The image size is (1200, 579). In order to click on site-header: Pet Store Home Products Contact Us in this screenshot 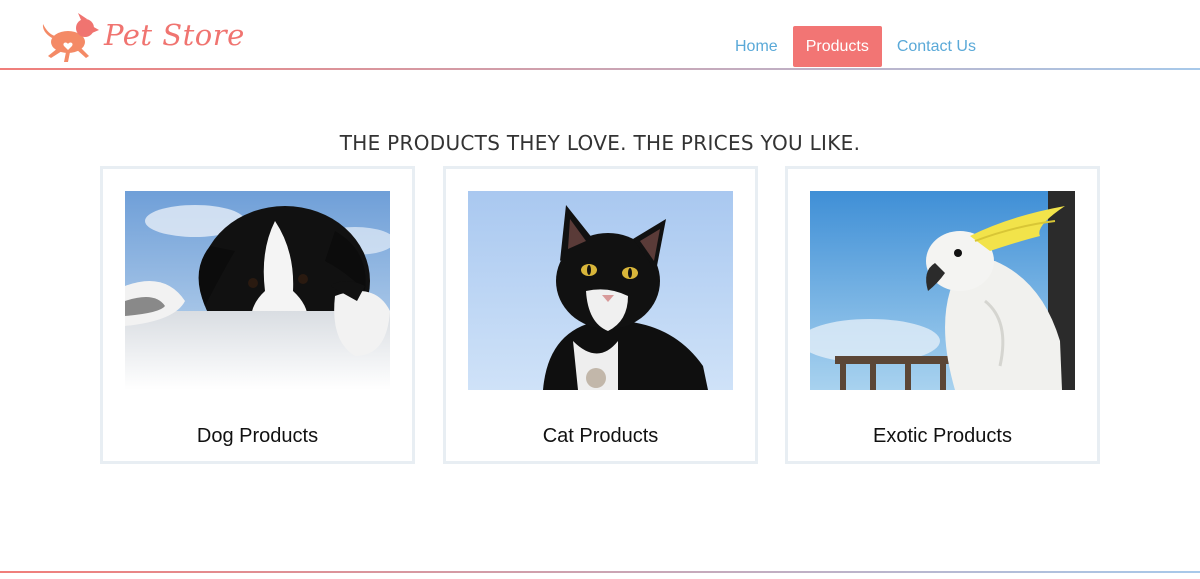, I will do `click(600, 35)`.